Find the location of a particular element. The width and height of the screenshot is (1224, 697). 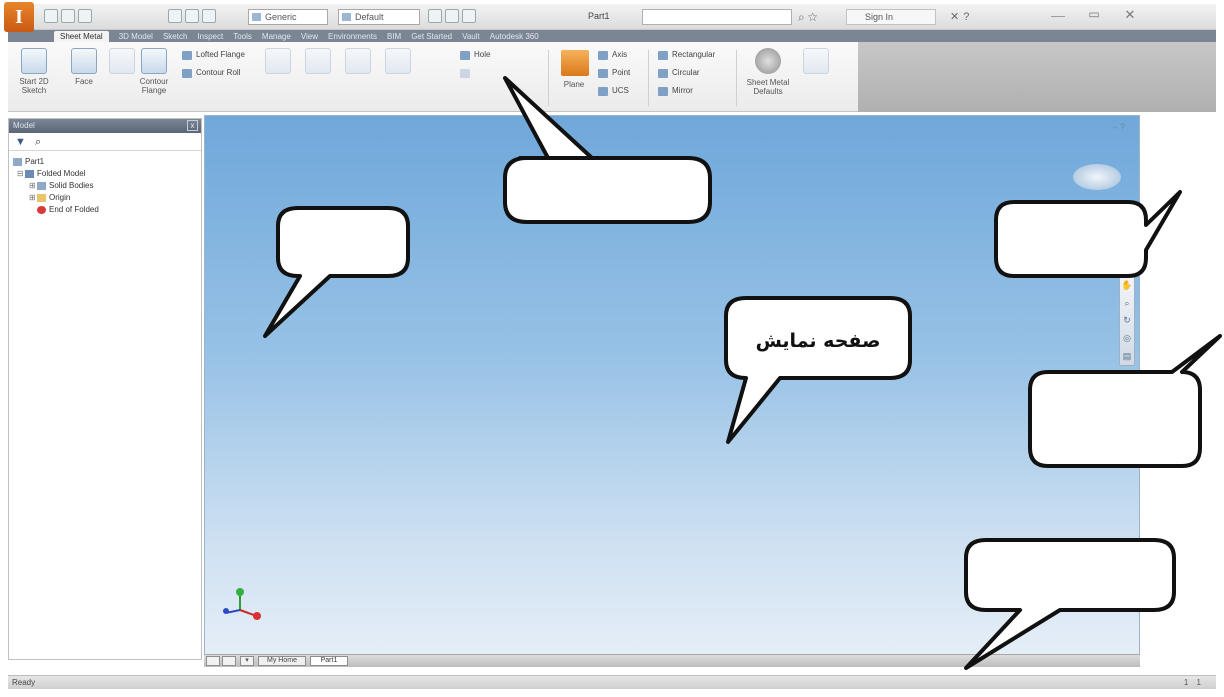

plane-button: Plane is located at coordinates (574, 84).